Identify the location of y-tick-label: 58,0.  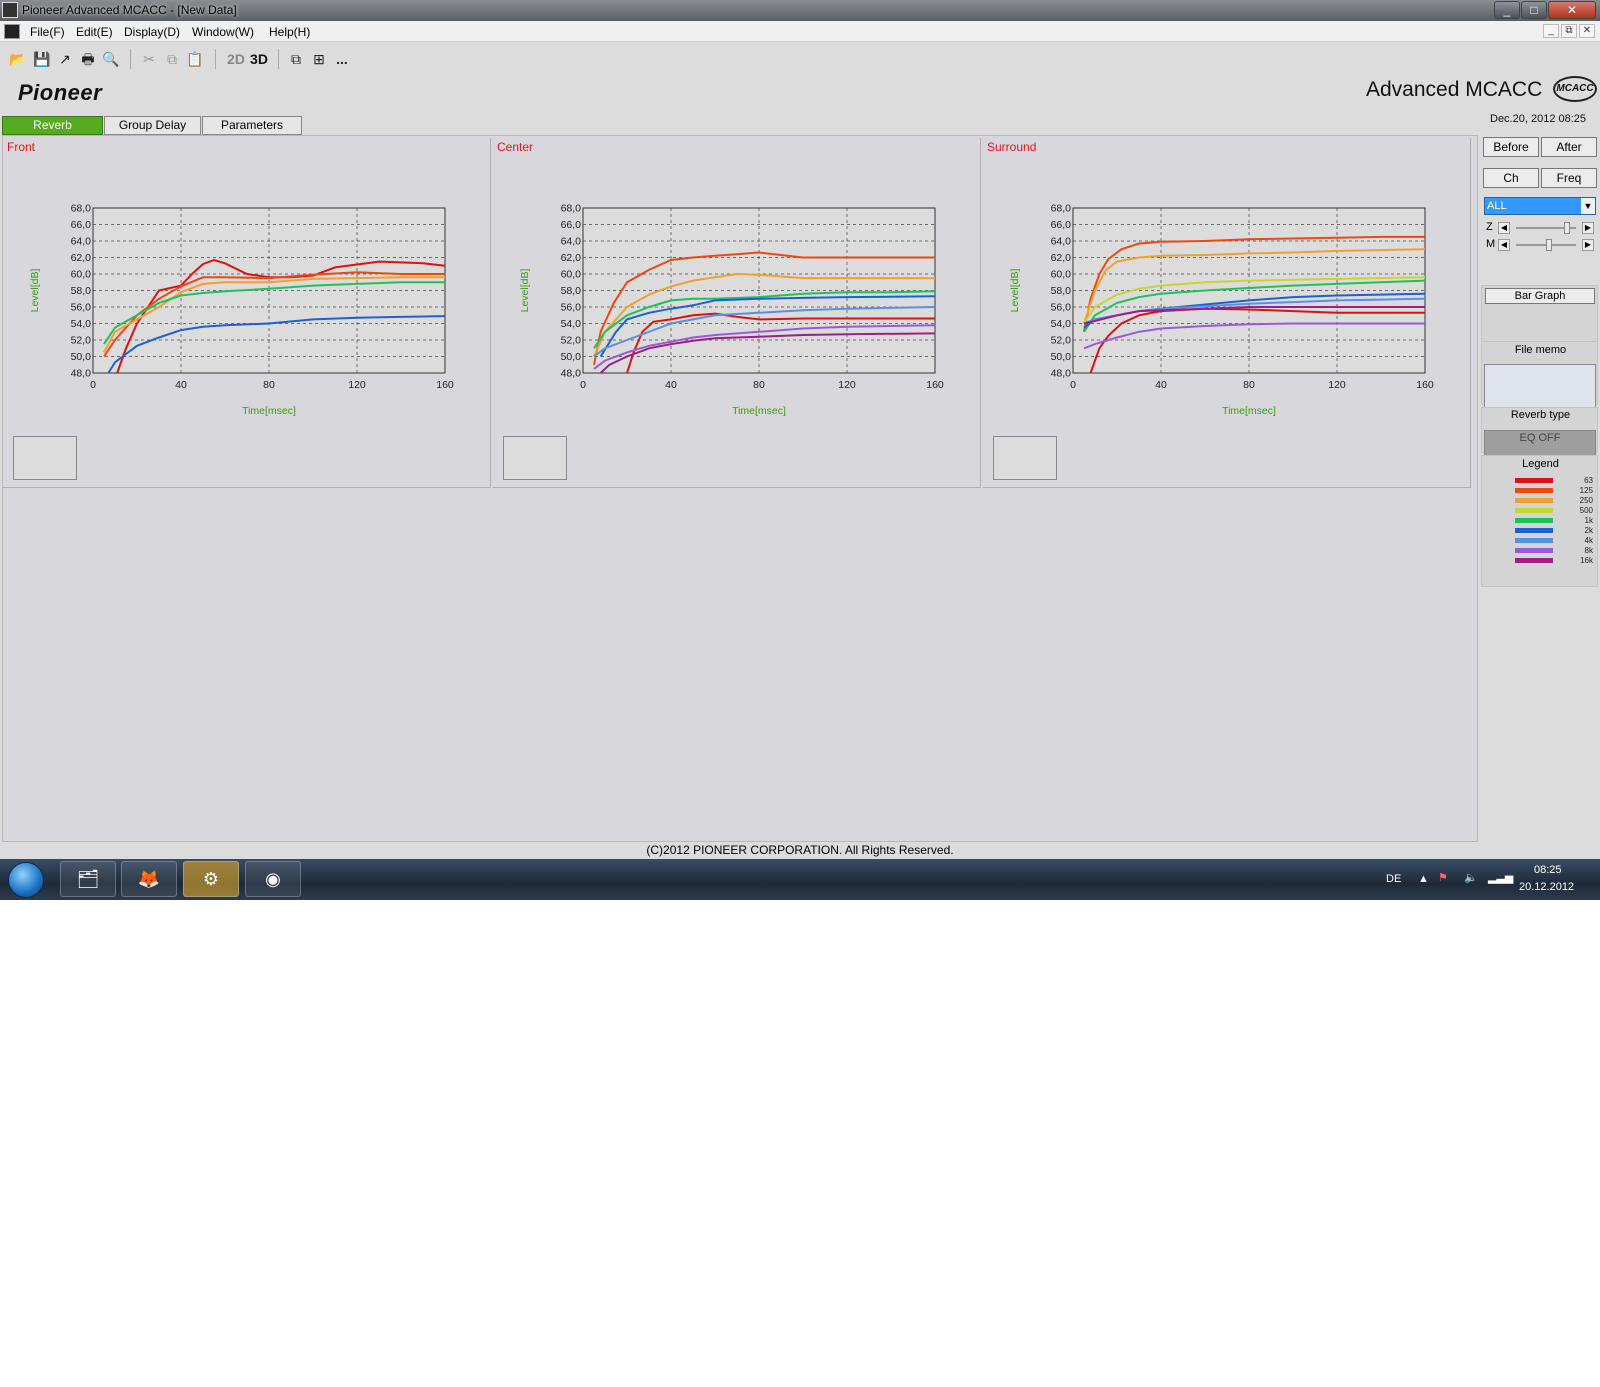
(81, 291).